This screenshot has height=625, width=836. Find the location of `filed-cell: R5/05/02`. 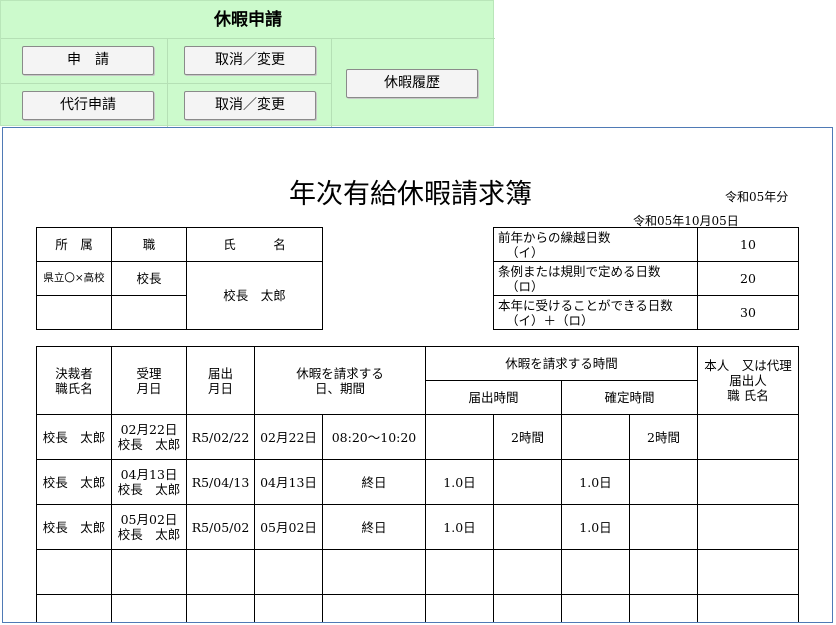

filed-cell: R5/05/02 is located at coordinates (220, 527).